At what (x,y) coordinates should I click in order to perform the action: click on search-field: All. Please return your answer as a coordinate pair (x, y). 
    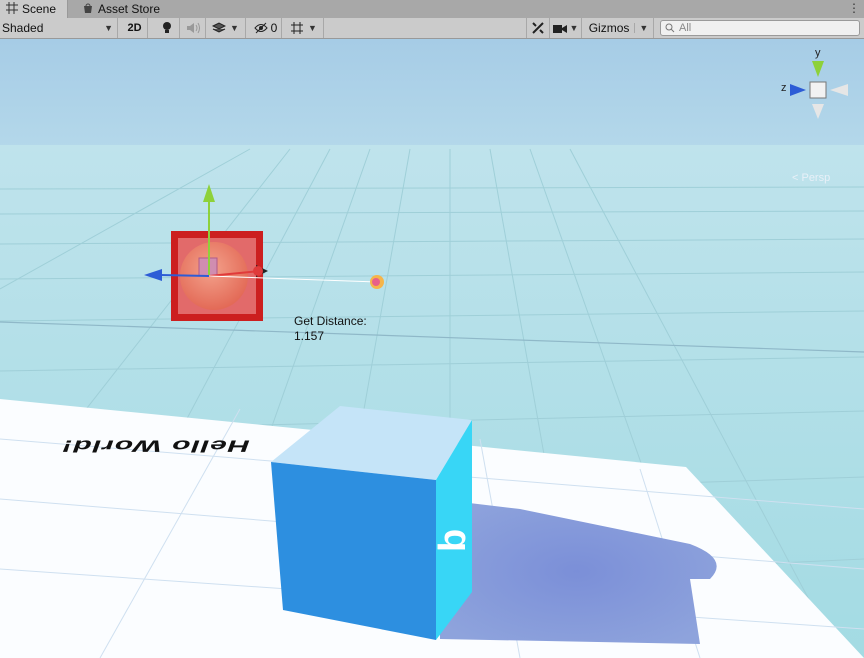
    Looking at the image, I should click on (760, 28).